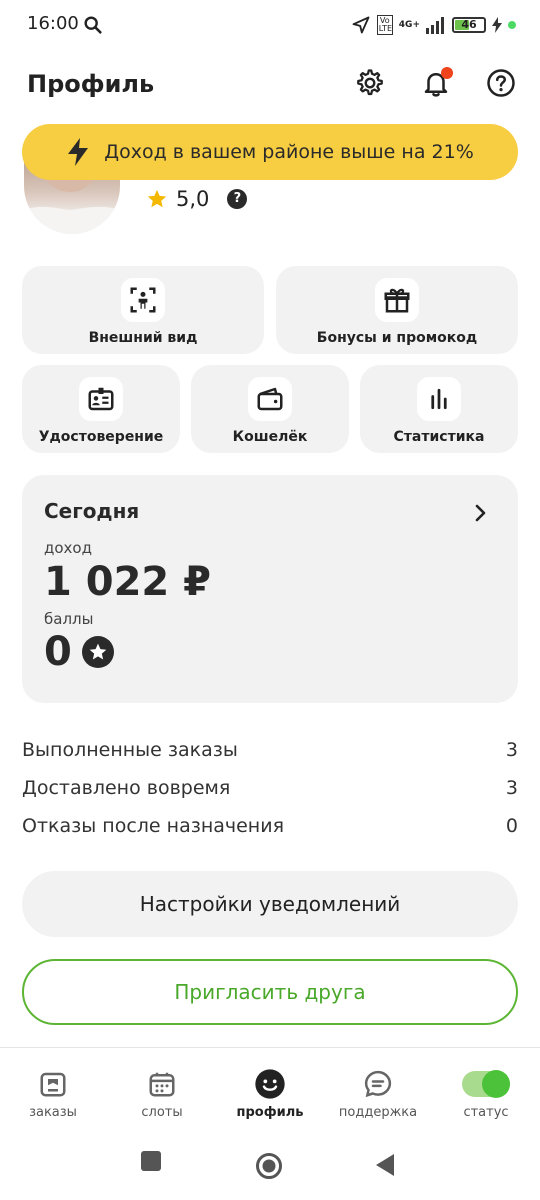  What do you see at coordinates (157, 198) in the screenshot?
I see `star-icon` at bounding box center [157, 198].